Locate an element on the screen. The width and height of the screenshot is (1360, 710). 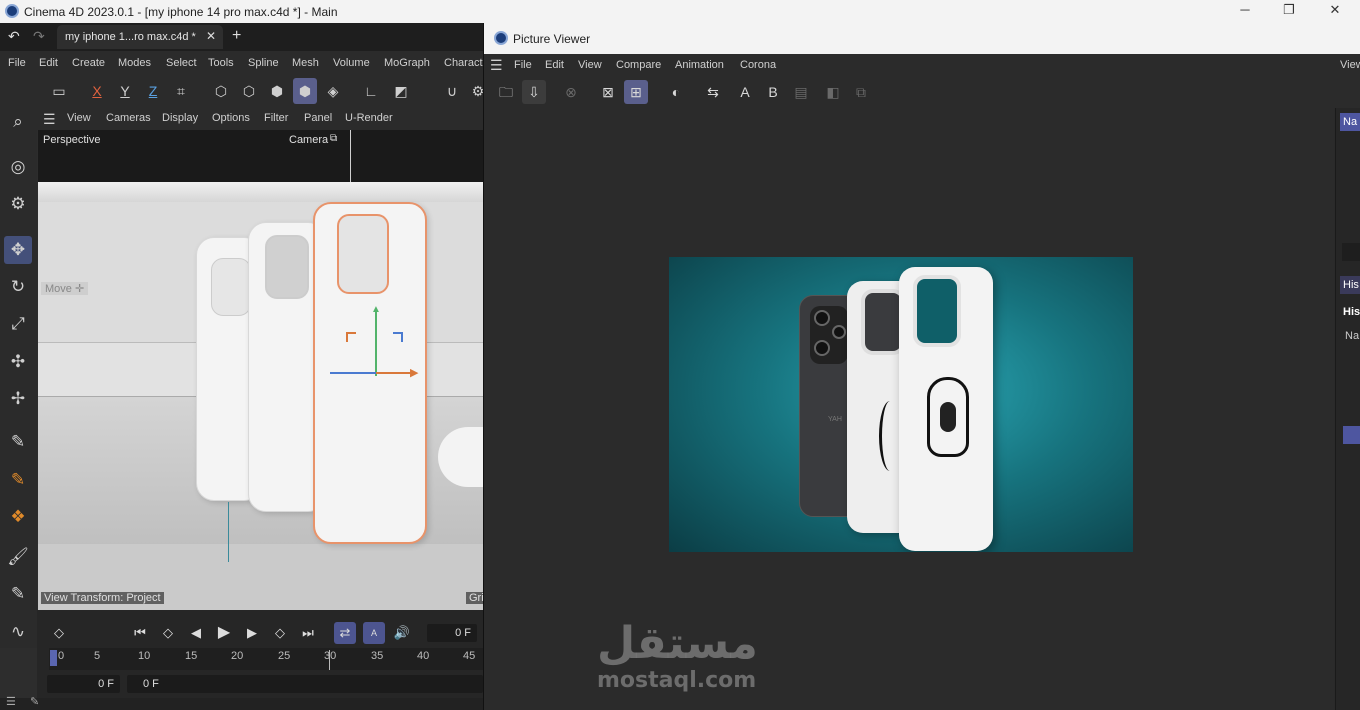
render-active-icon: ⊞ is located at coordinates (636, 92).